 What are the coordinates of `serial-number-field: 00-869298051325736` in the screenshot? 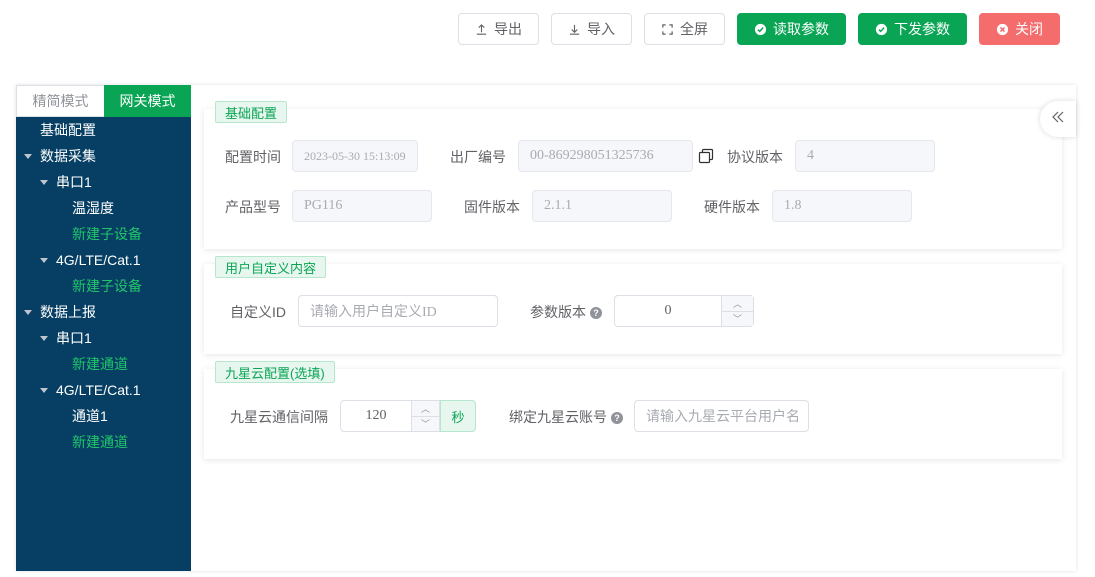 It's located at (605, 156).